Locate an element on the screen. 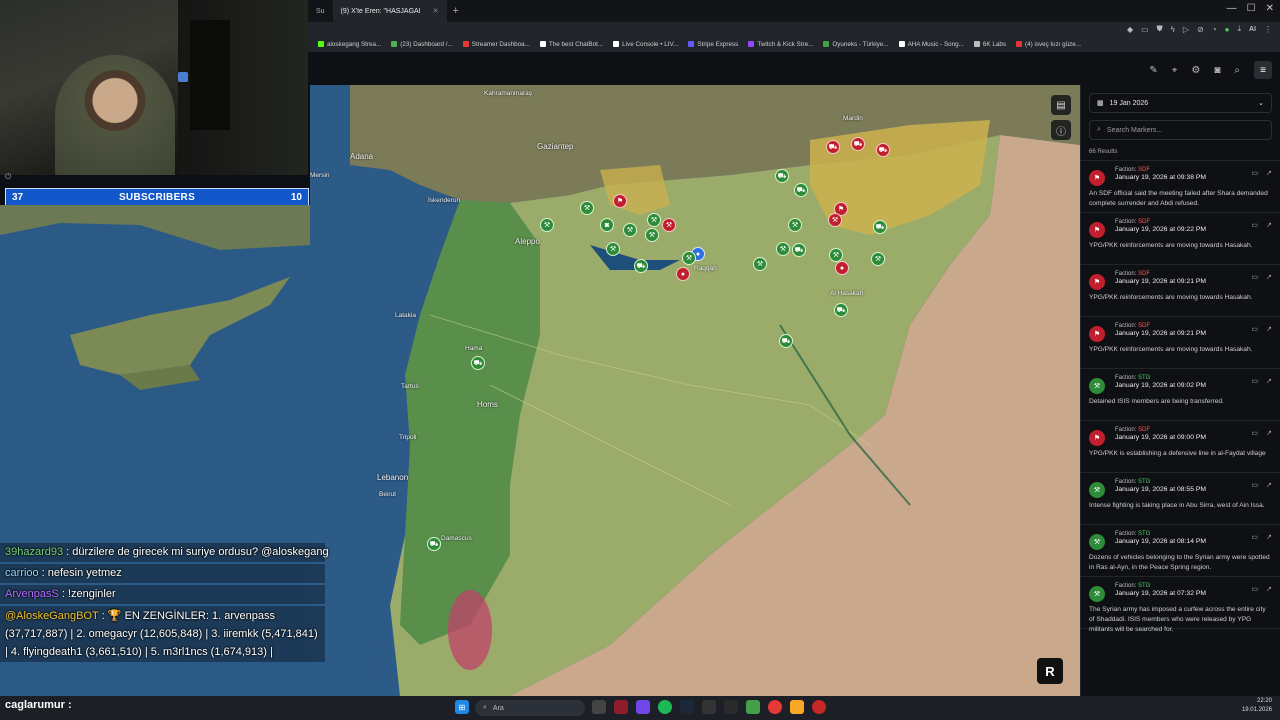 Image resolution: width=1280 pixels, height=720 pixels. map-info-button: ⓘ is located at coordinates (1061, 130).